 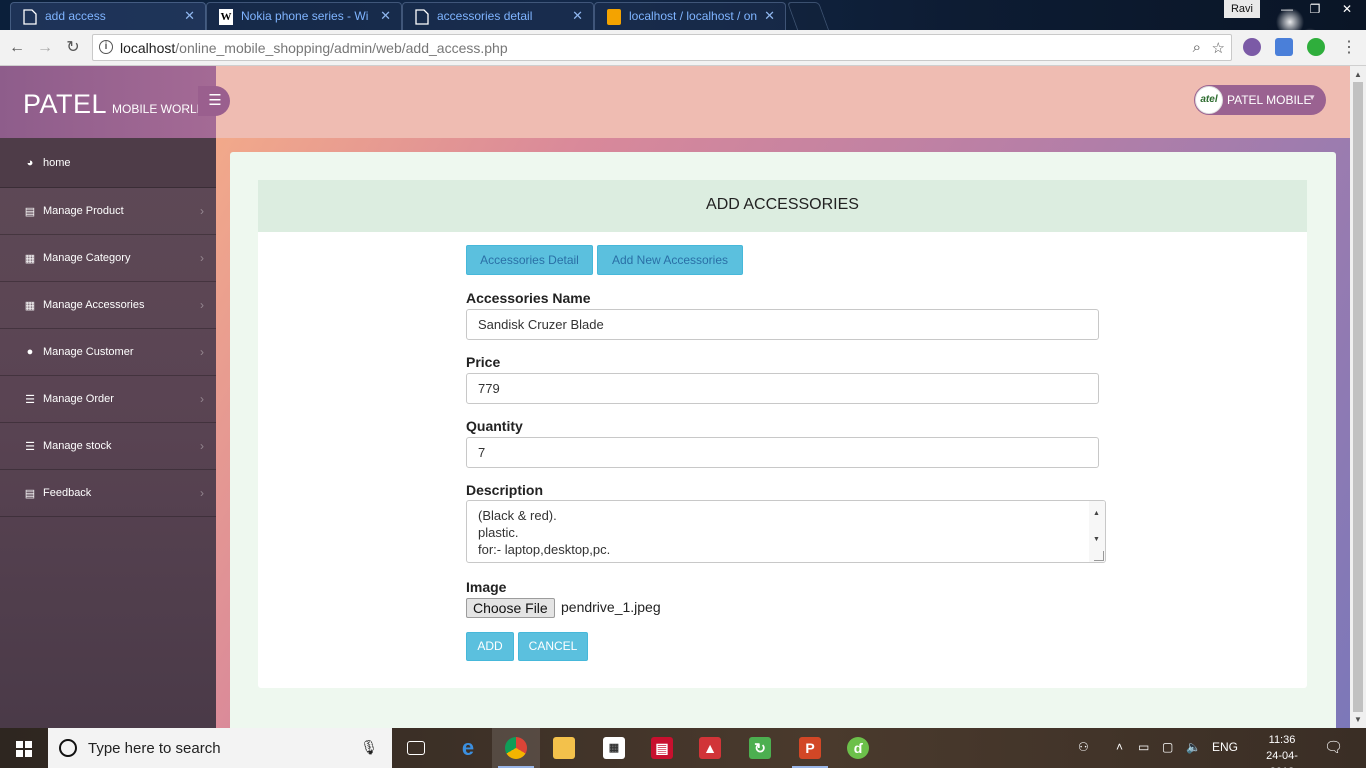 I want to click on network-icon: ▢, so click(x=1167, y=747).